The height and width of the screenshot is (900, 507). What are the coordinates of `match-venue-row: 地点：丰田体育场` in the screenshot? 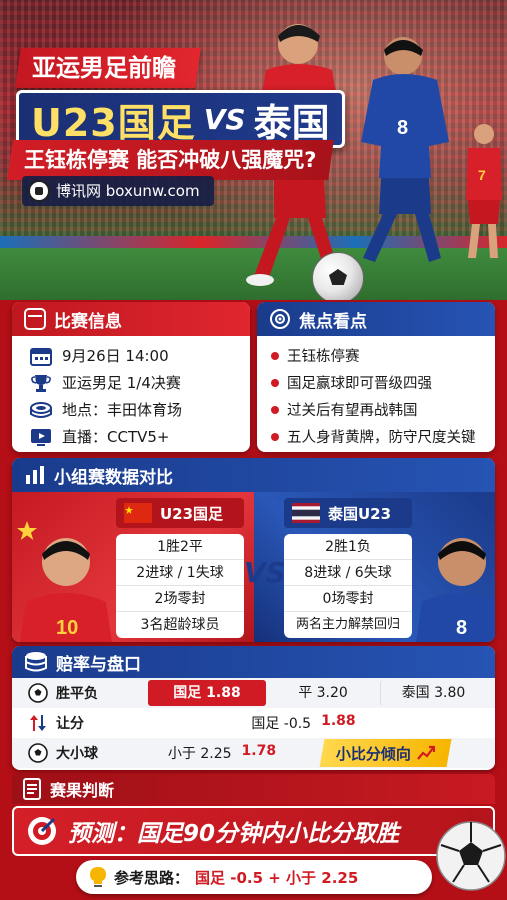 It's located at (131, 409).